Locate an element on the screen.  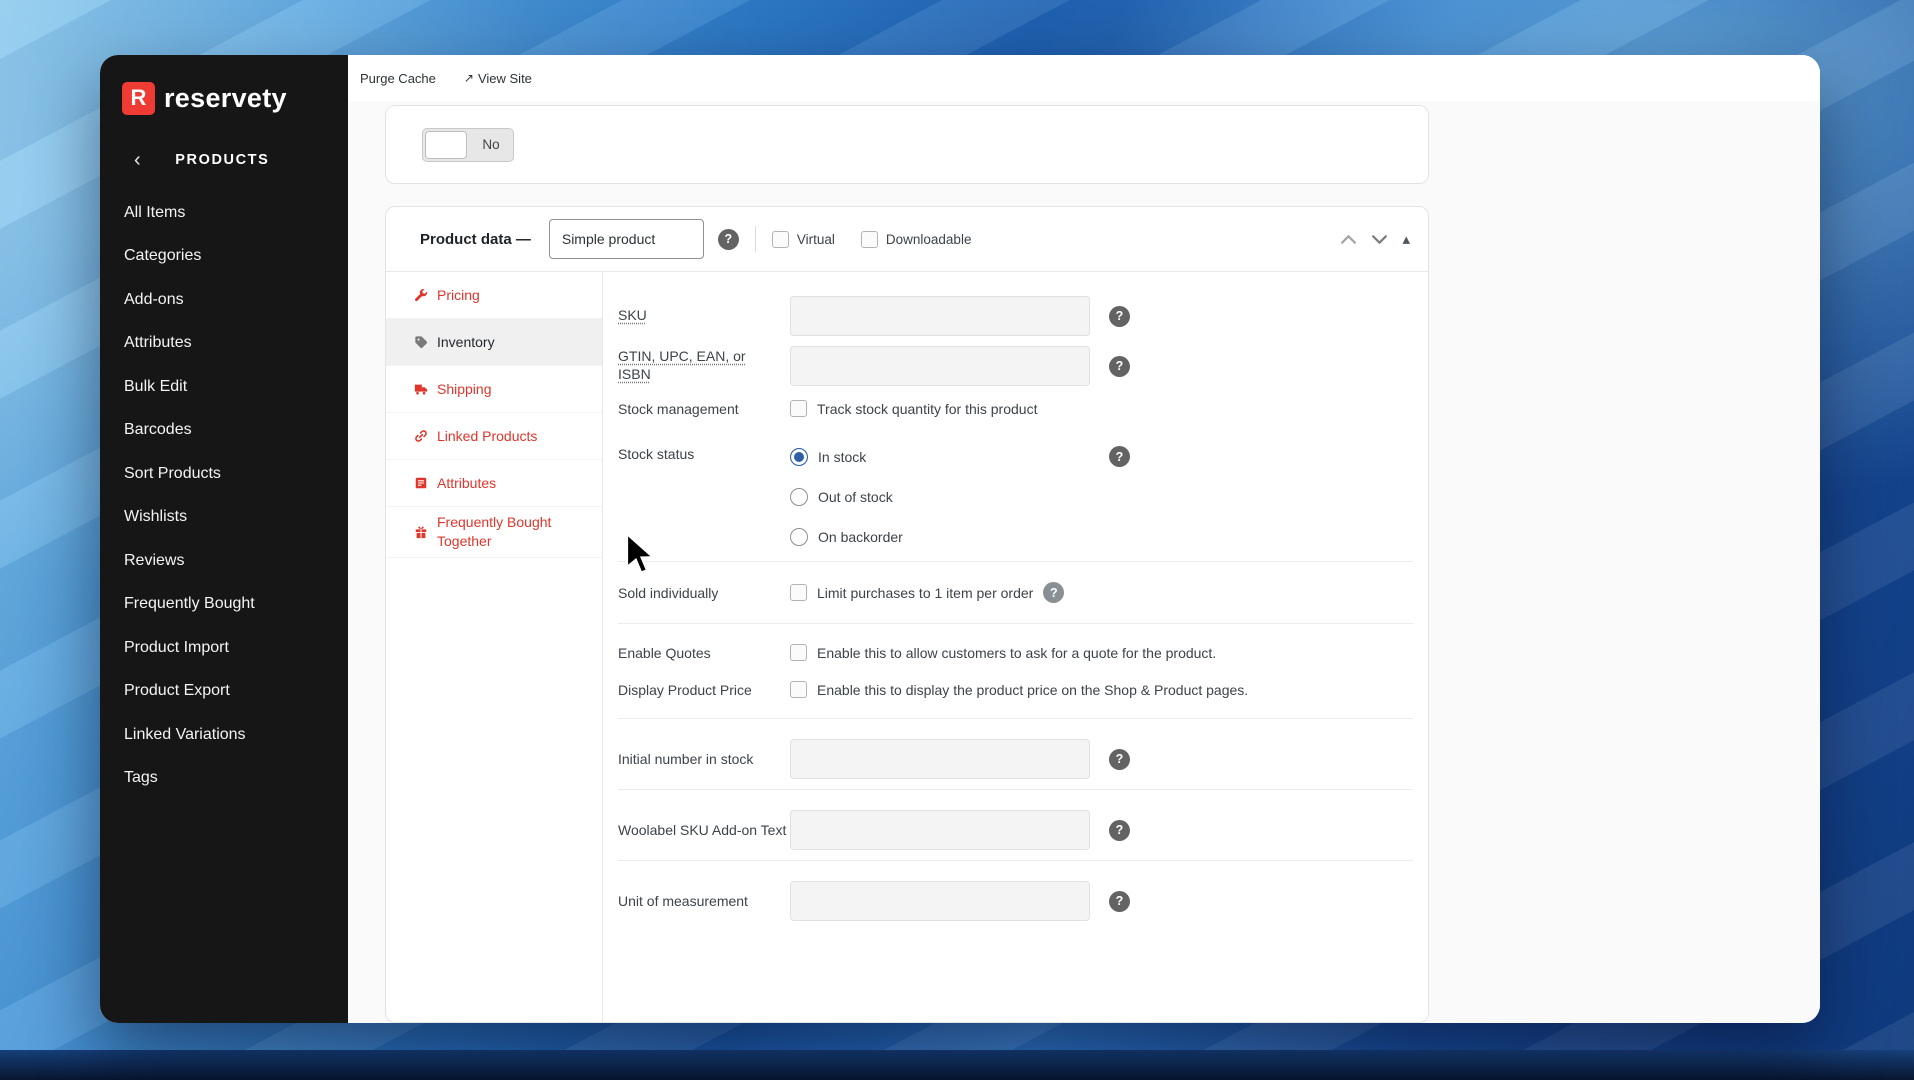
chevron-left-icon: ‹ is located at coordinates (137, 160).